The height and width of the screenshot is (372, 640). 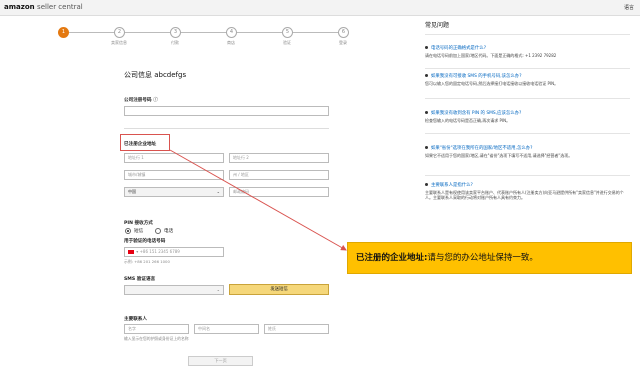 I want to click on address-callout: 已注册的企业地址:请与您的办公地址保持一致。, so click(x=489, y=258).